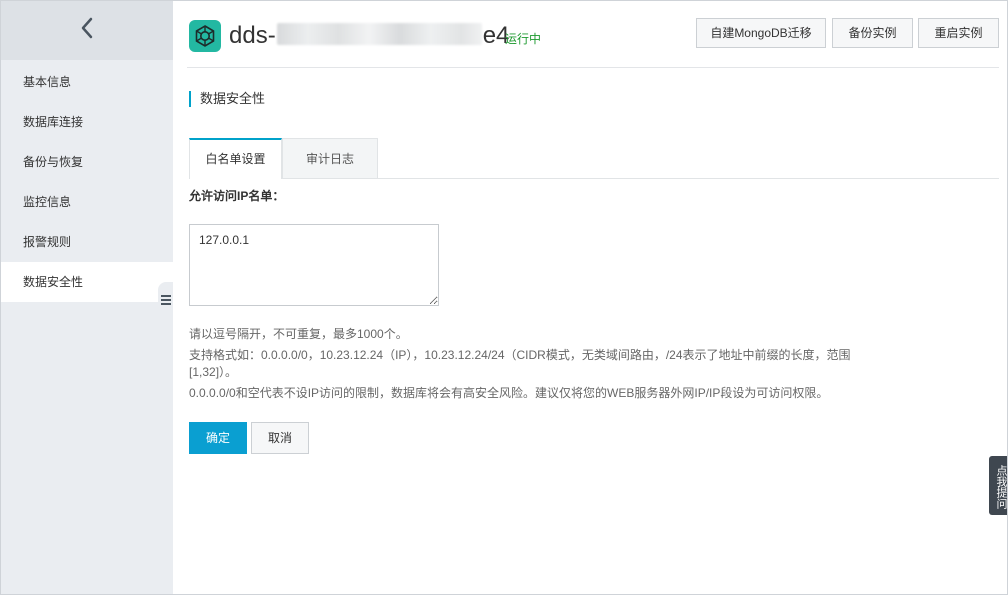 This screenshot has width=1008, height=595. I want to click on backup-instance-button: 备份实例, so click(872, 33).